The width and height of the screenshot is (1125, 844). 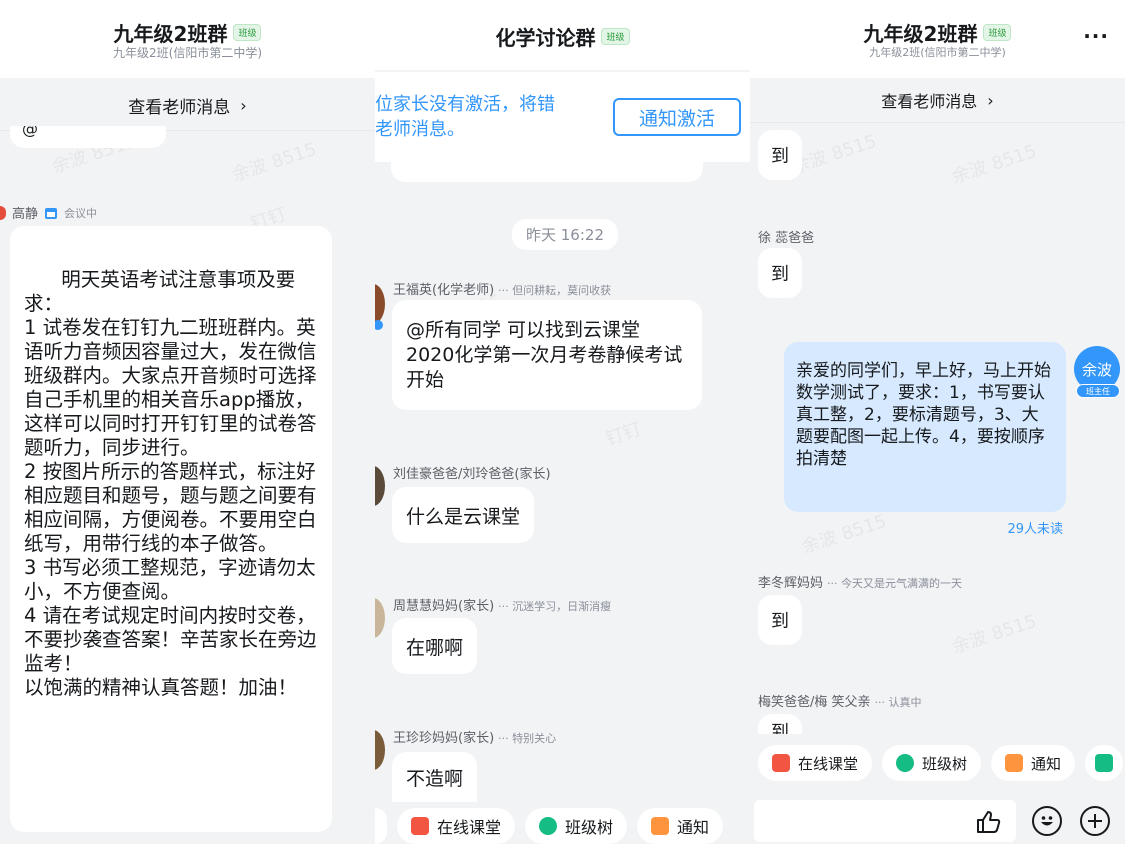 I want to click on message-bubble: 在哪啊, so click(x=435, y=646).